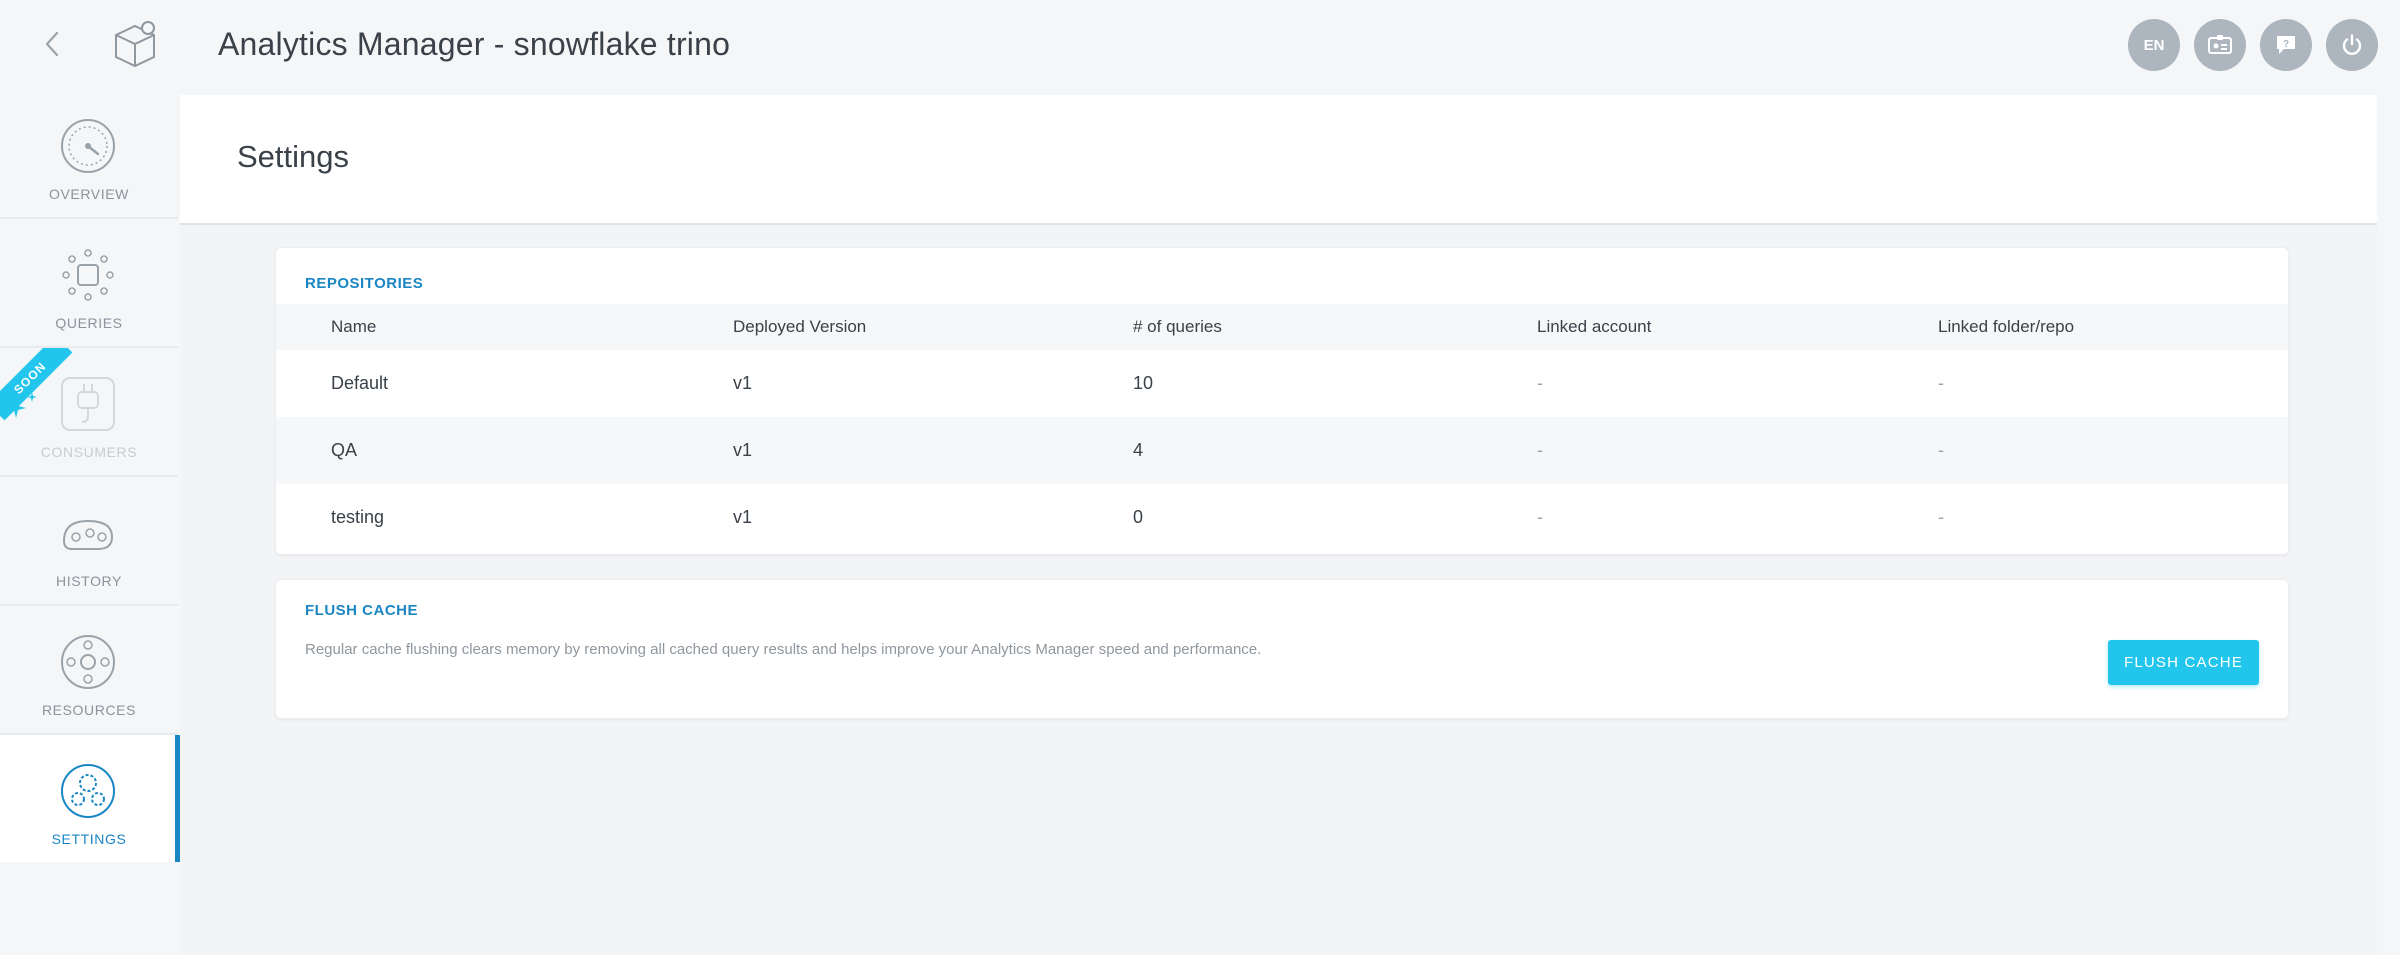 This screenshot has width=2400, height=955. Describe the element at coordinates (88, 146) in the screenshot. I see `speedometer-icon` at that location.